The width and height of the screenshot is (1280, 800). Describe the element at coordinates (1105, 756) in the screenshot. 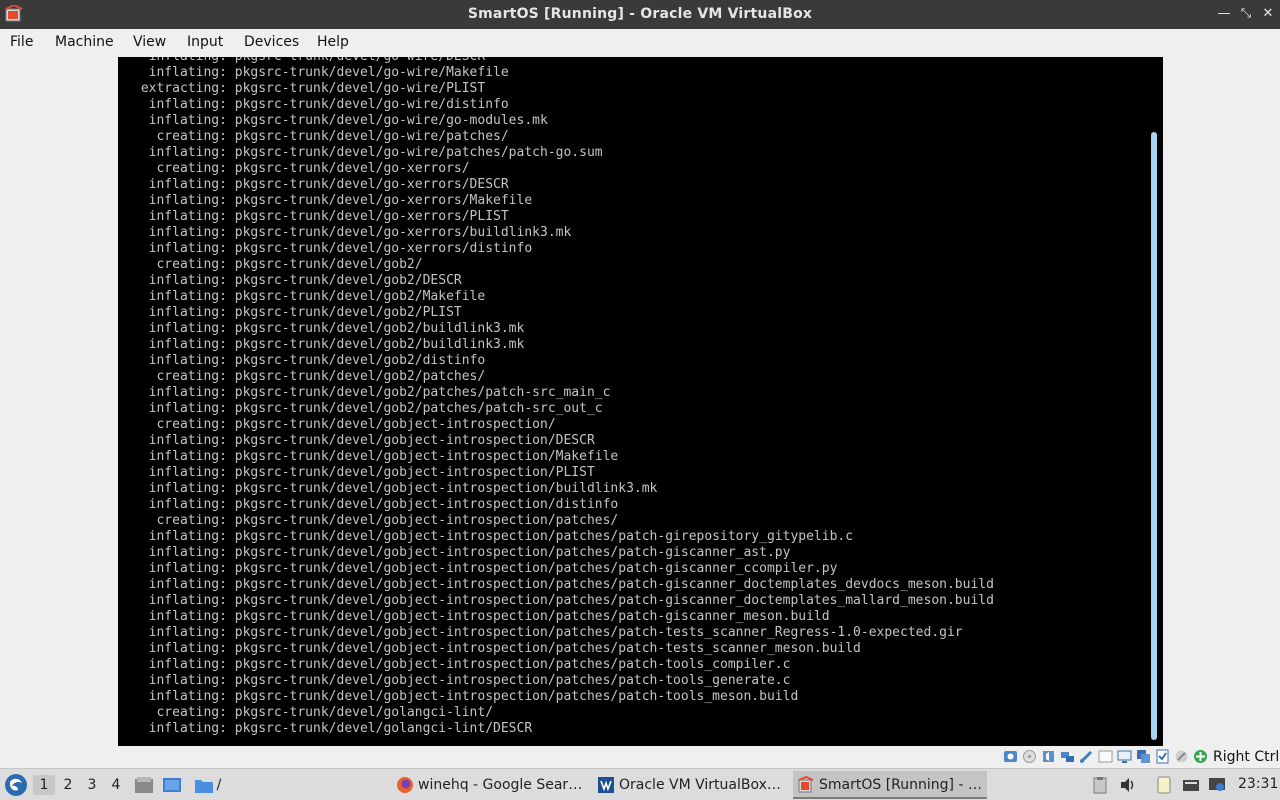

I see `shared-folders-icon` at that location.